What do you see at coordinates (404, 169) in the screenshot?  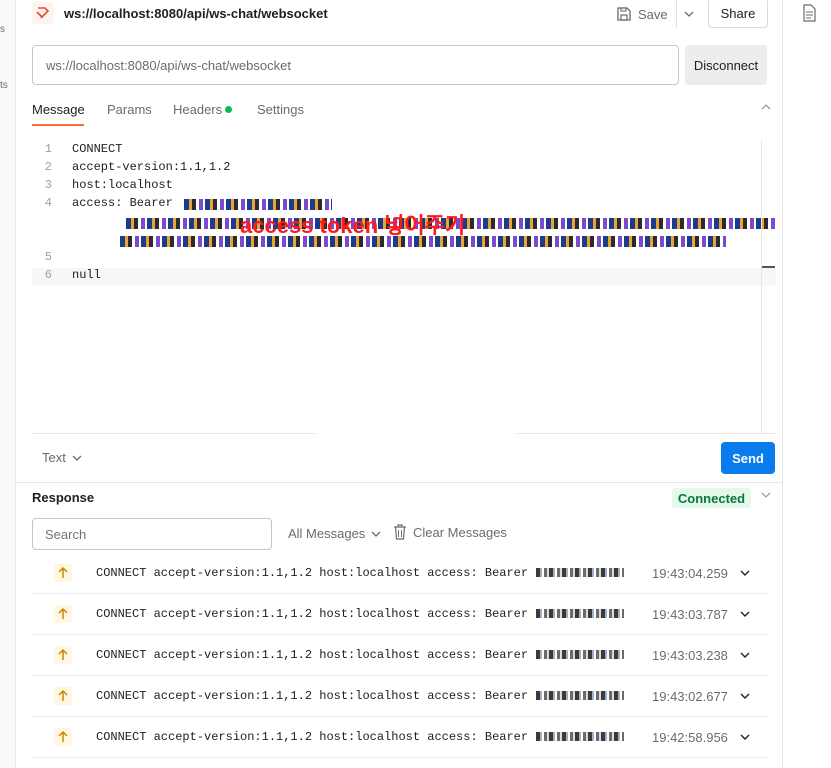 I see `editor-line: 2 accept-version:1.1,1.2` at bounding box center [404, 169].